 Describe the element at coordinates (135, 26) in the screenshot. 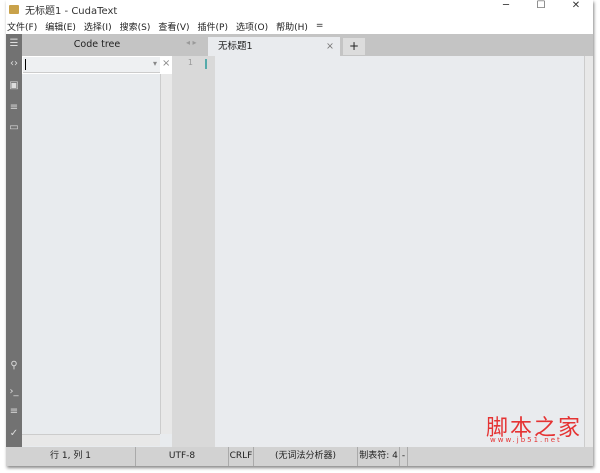

I see `menu-search: 搜索(S)` at that location.